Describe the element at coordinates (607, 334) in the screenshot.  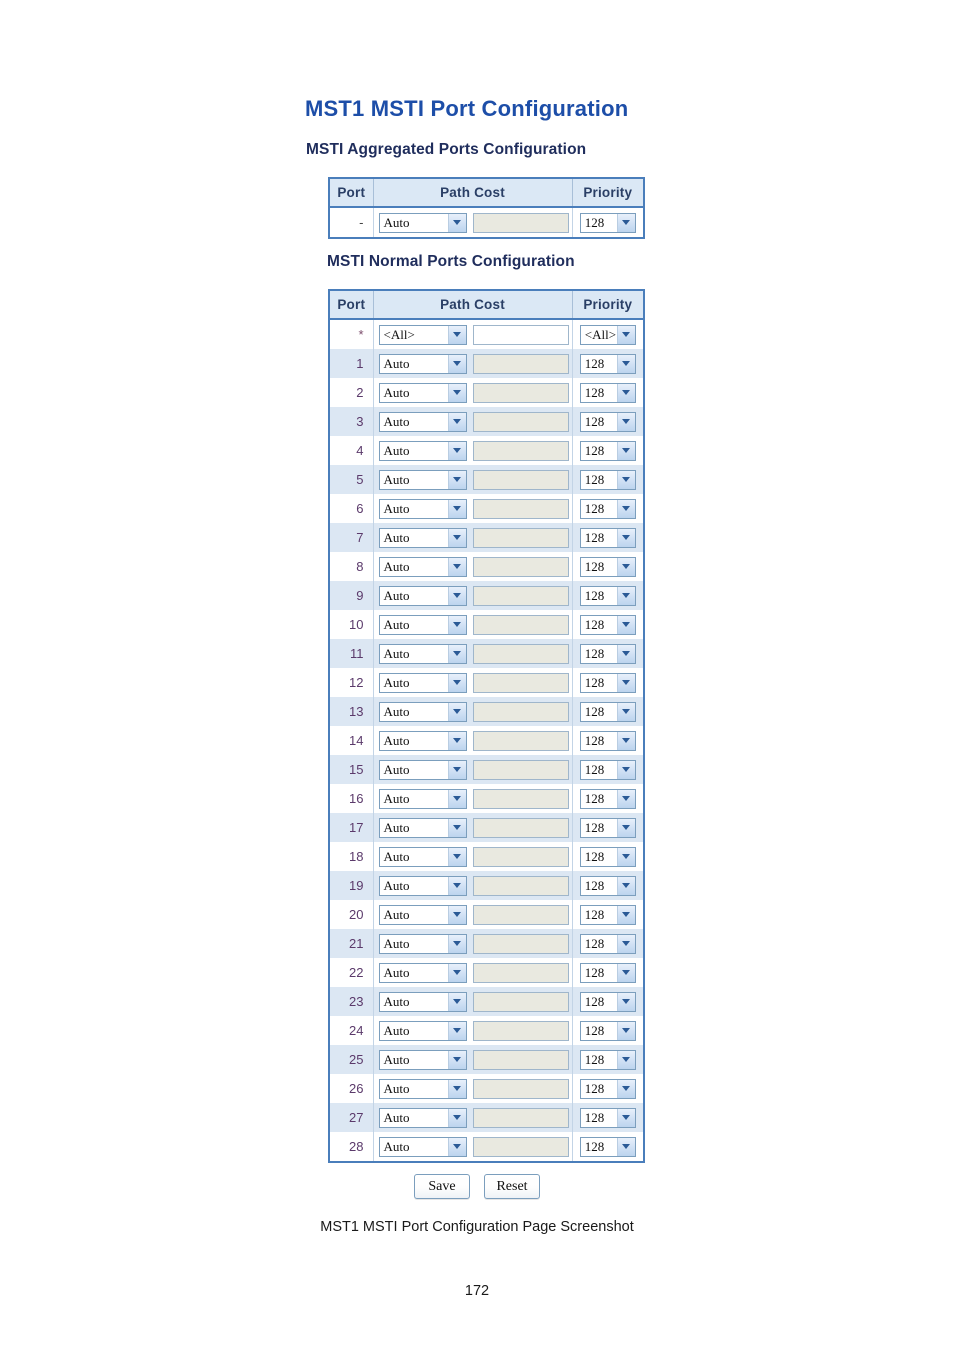
I see `priority-select: <All>` at that location.